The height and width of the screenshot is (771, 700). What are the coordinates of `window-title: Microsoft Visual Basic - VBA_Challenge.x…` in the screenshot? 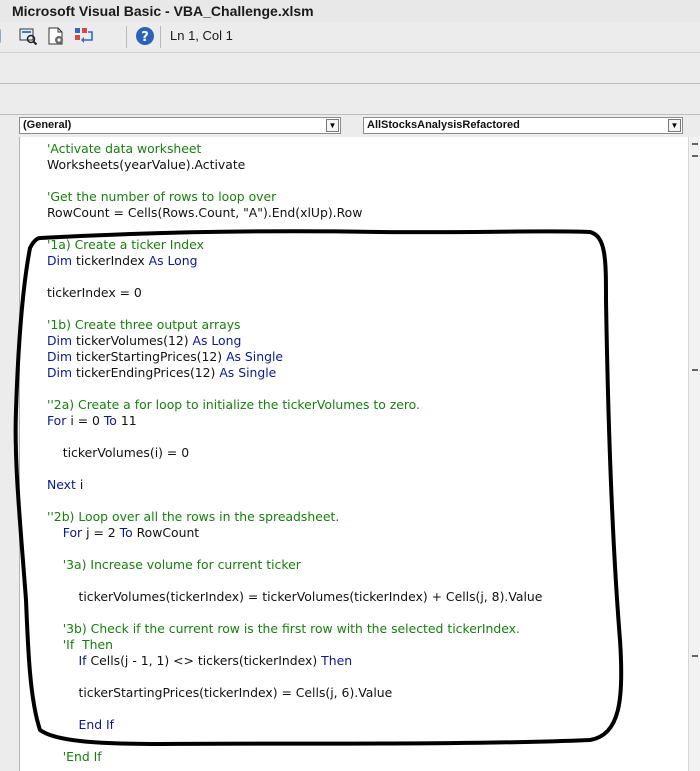 It's located at (163, 11).